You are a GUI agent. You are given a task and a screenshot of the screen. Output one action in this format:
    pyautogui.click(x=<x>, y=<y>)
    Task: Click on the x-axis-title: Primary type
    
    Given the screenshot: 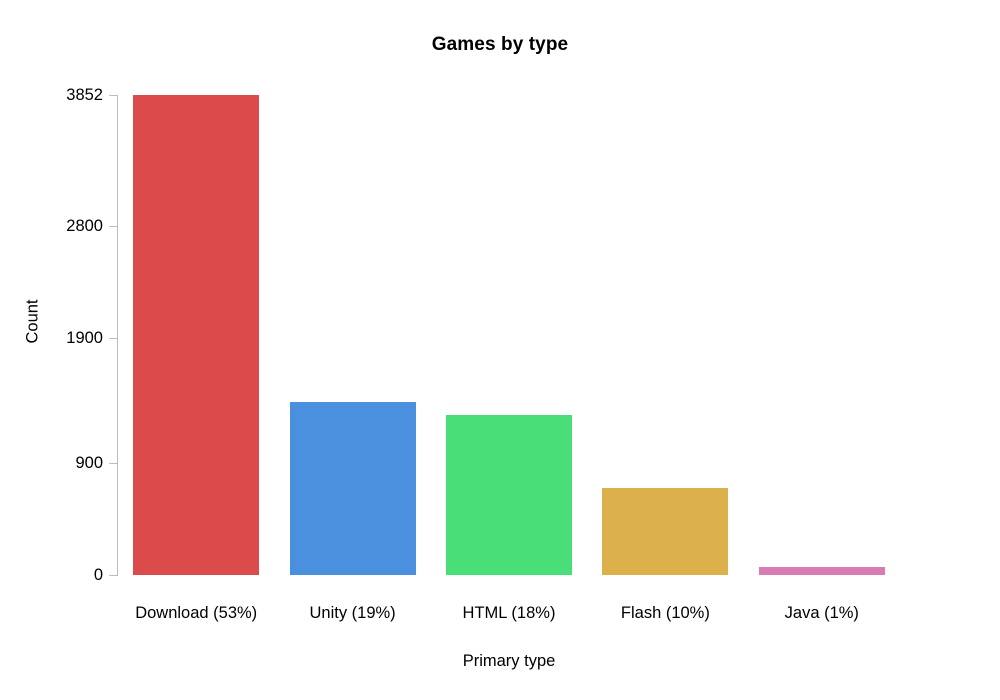 What is the action you would take?
    pyautogui.click(x=509, y=661)
    